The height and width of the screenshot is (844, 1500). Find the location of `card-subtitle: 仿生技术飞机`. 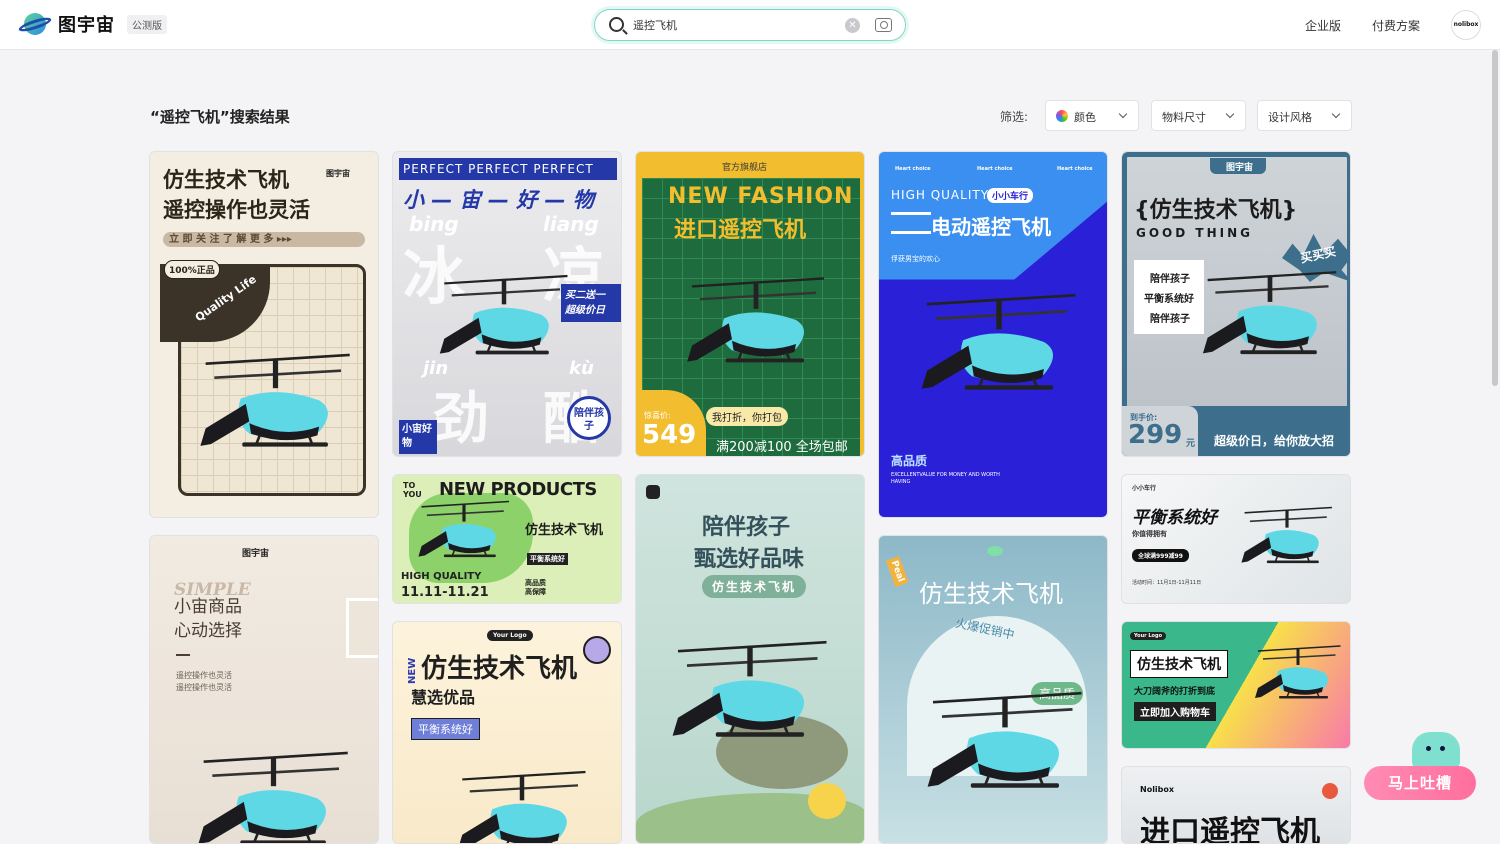

card-subtitle: 仿生技术飞机 is located at coordinates (564, 530).